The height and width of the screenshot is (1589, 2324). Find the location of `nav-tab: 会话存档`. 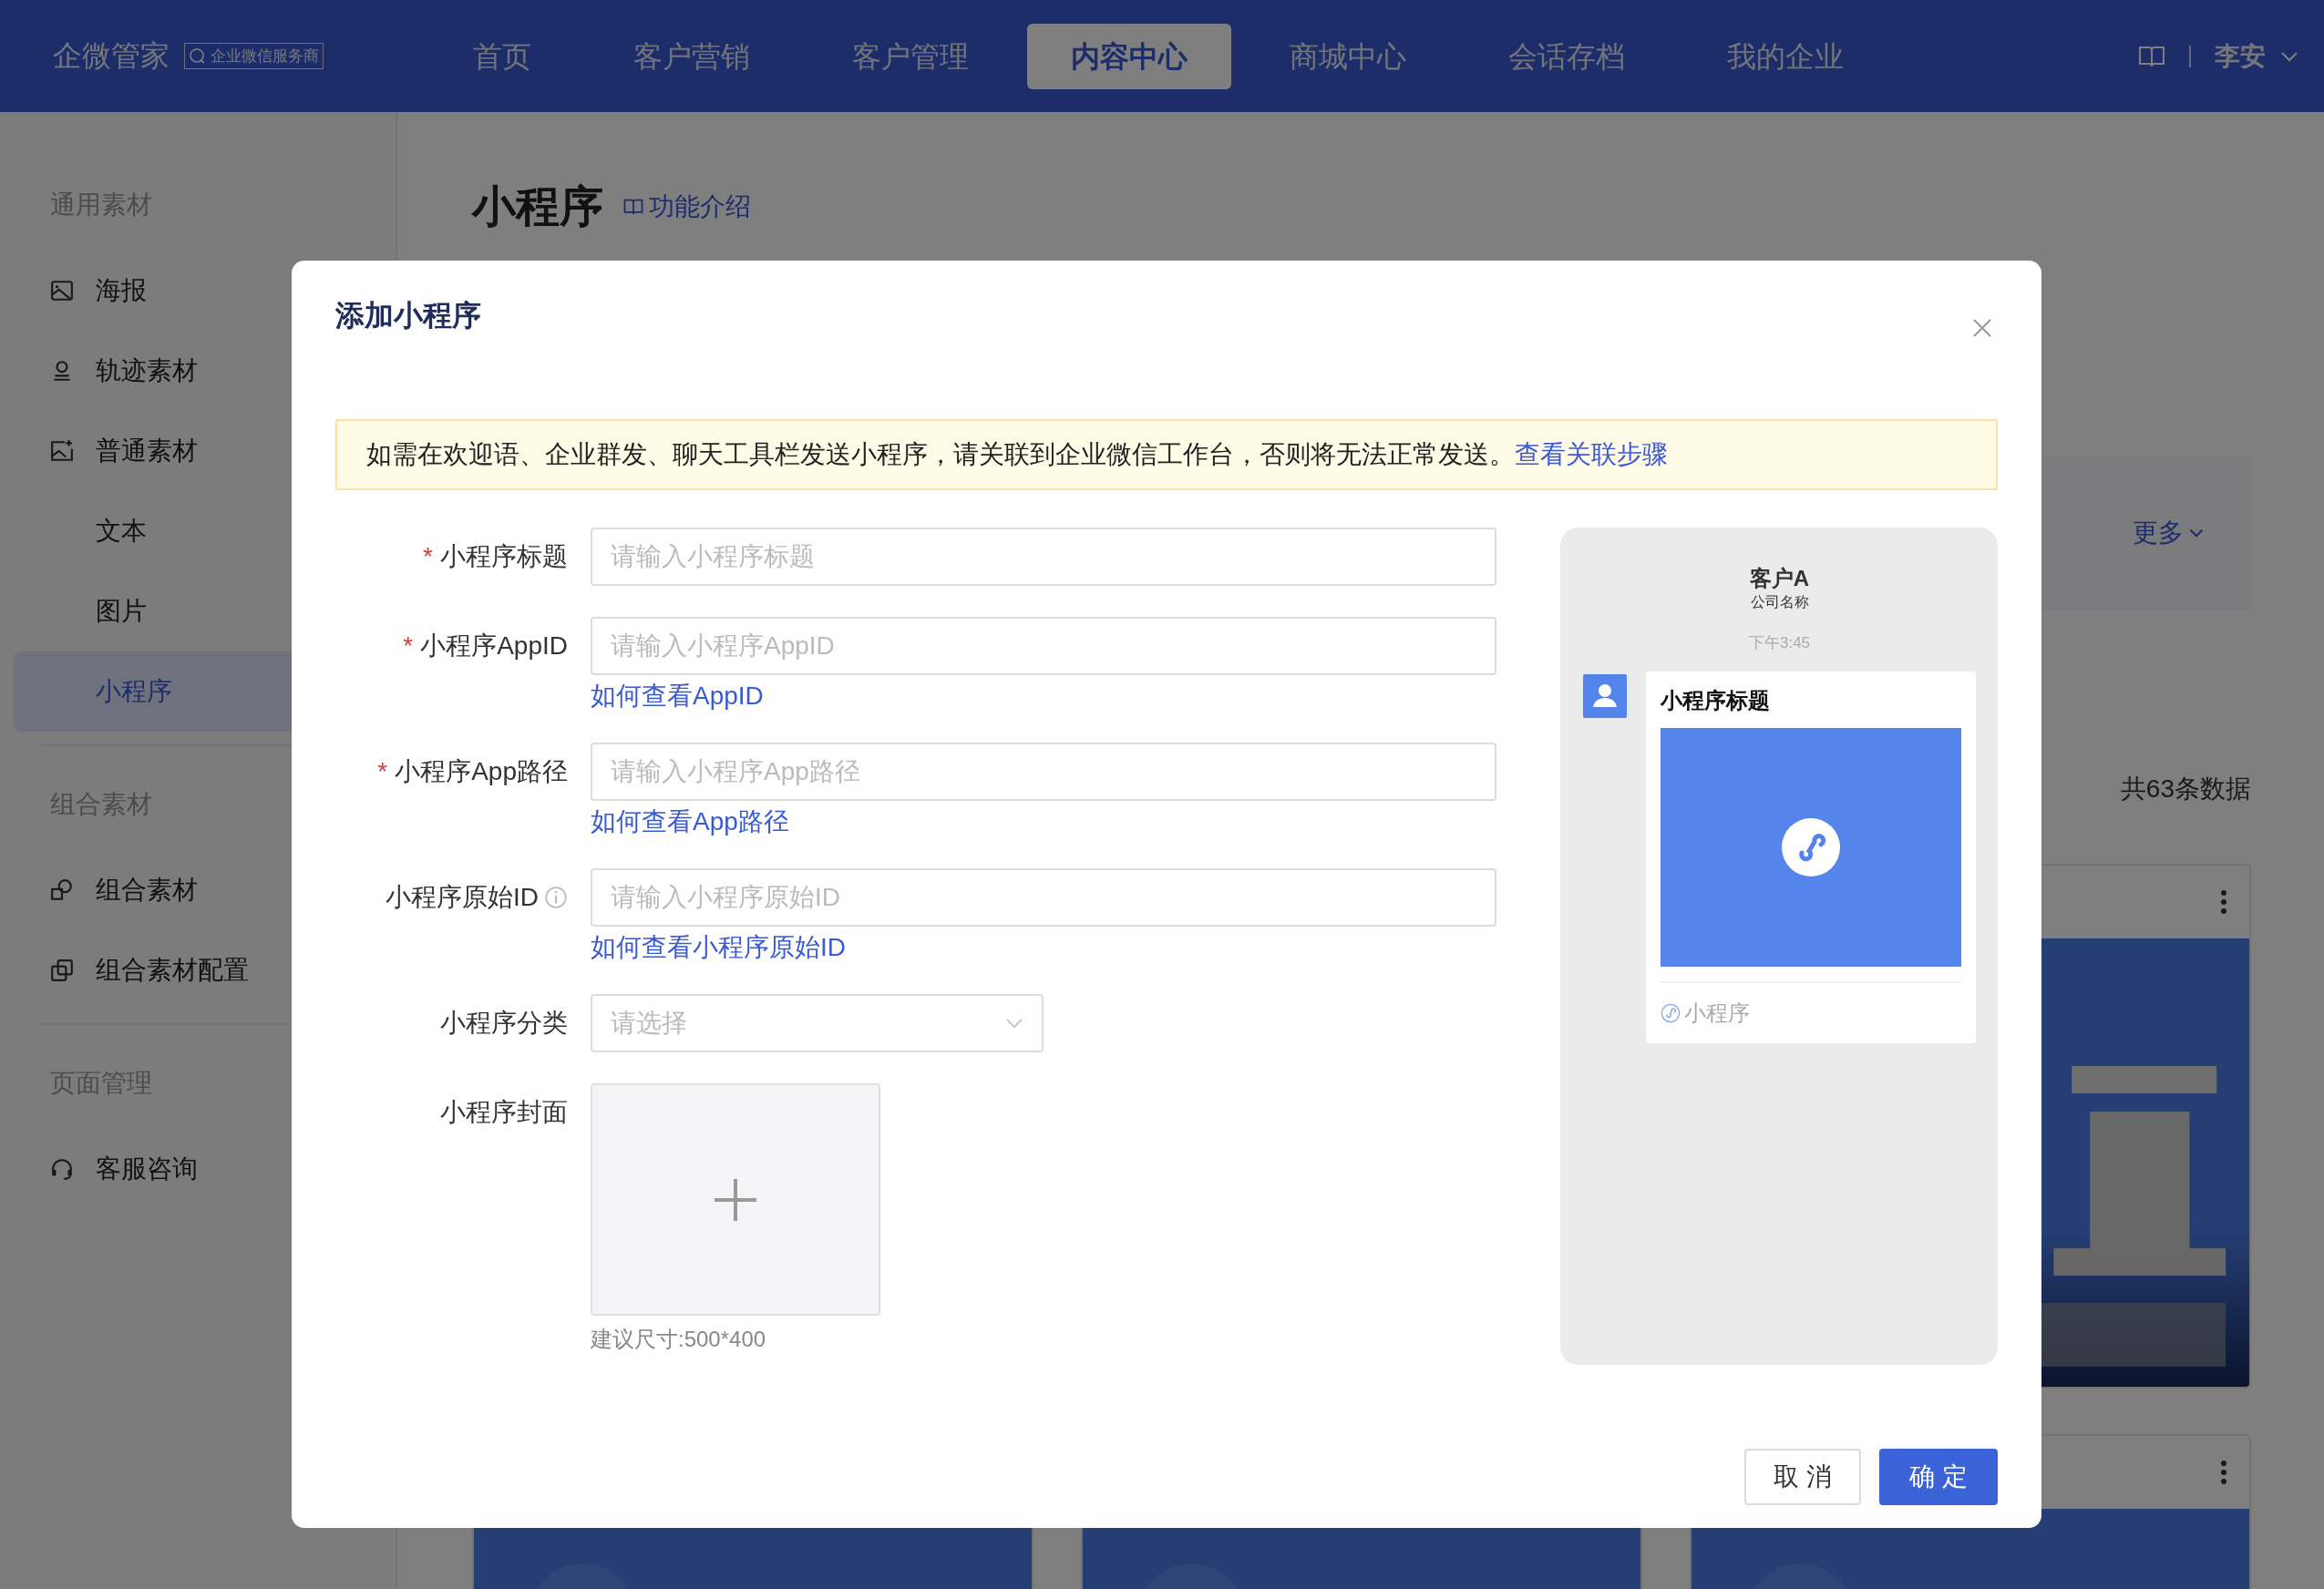

nav-tab: 会话存档 is located at coordinates (1567, 56).